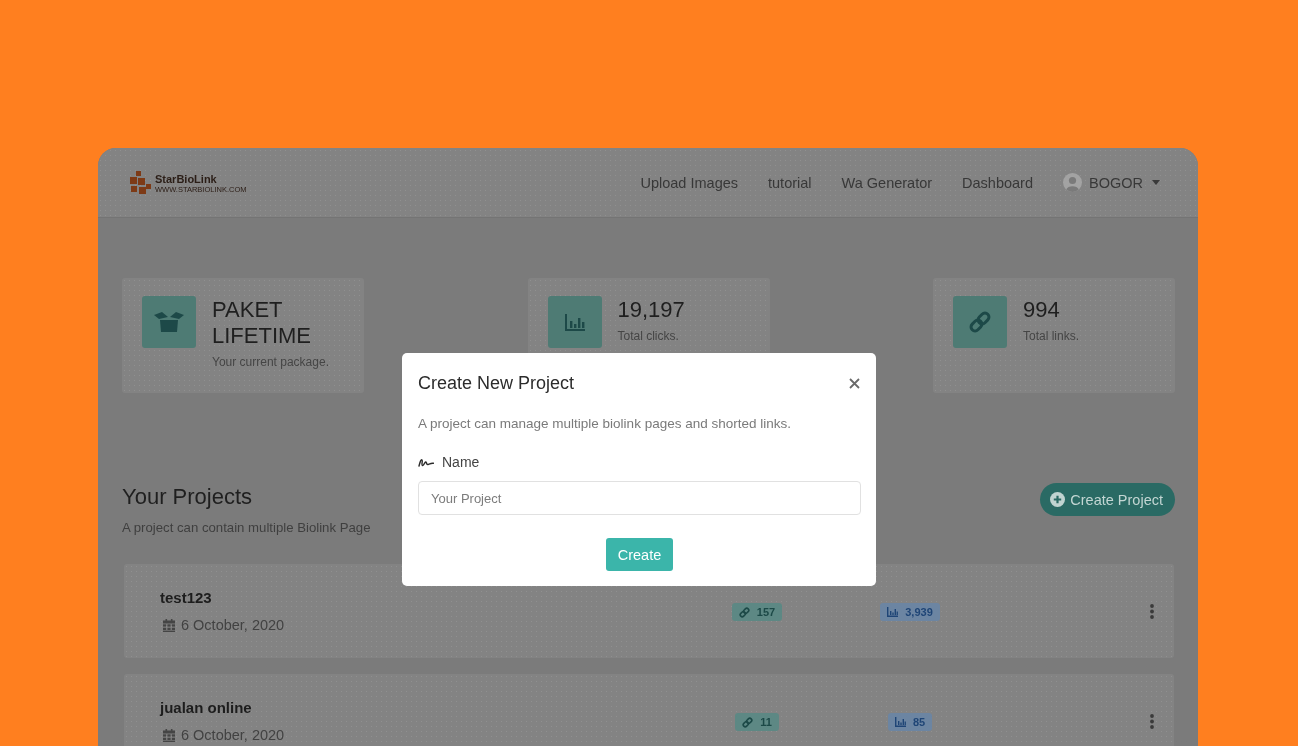  I want to click on modal-description: A project can manage multiple biolink pages and shorted links., so click(605, 424).